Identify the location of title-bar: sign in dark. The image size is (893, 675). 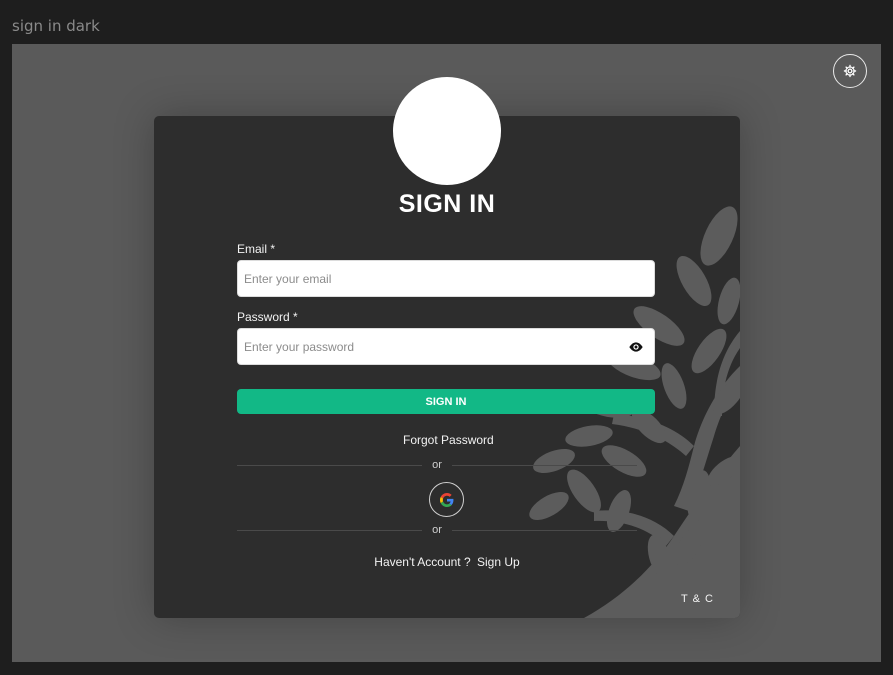
(446, 22).